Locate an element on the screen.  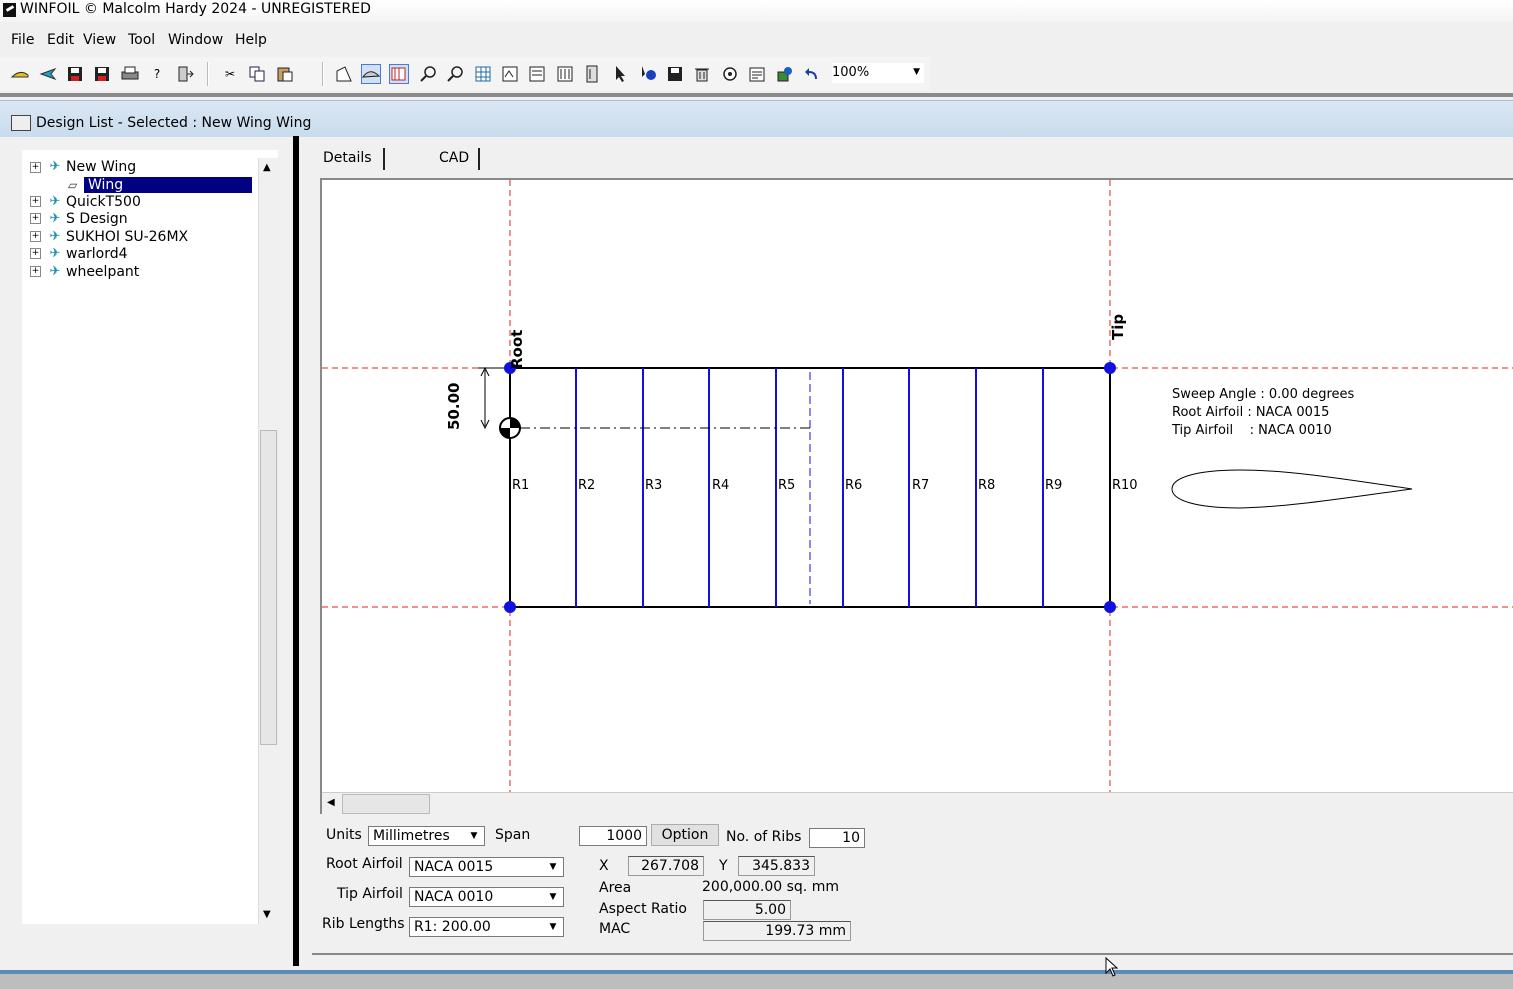
rib-view-icon is located at coordinates (399, 74).